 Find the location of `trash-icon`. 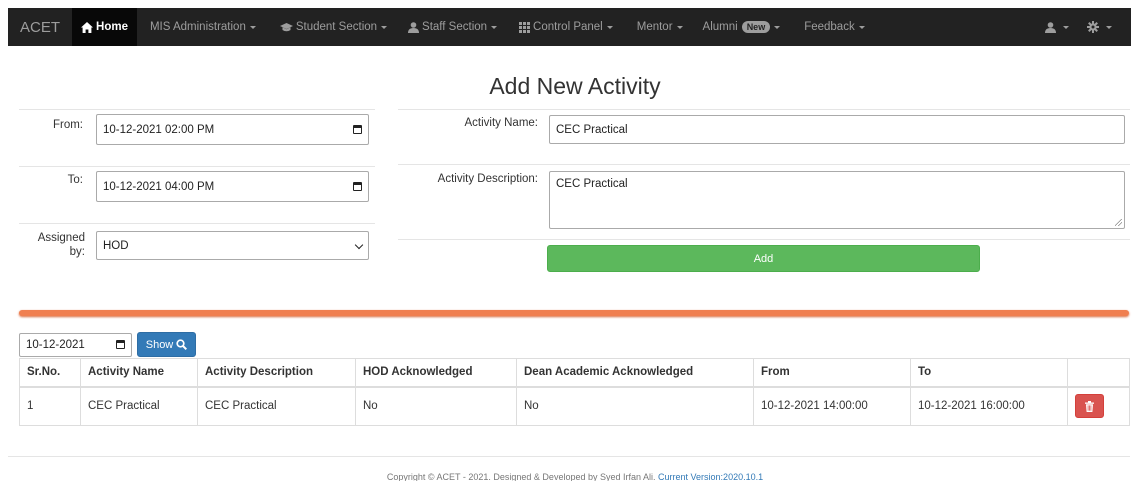

trash-icon is located at coordinates (1089, 406).